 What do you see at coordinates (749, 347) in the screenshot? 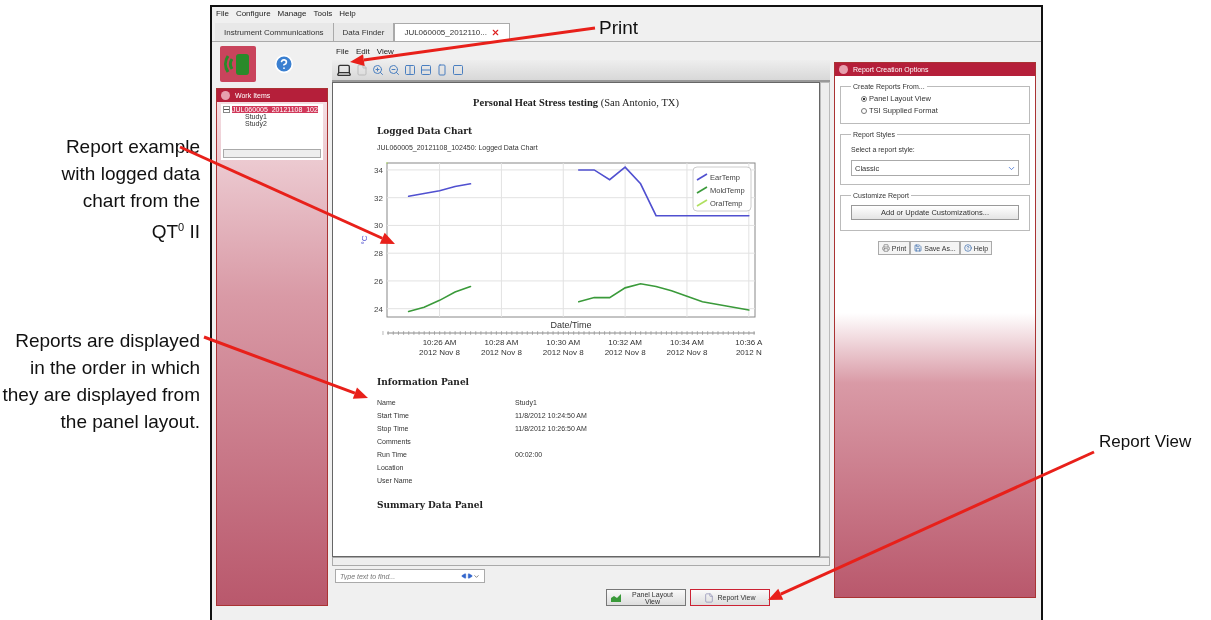
I see `x-tick-label: 10:36 A 2012 N` at bounding box center [749, 347].